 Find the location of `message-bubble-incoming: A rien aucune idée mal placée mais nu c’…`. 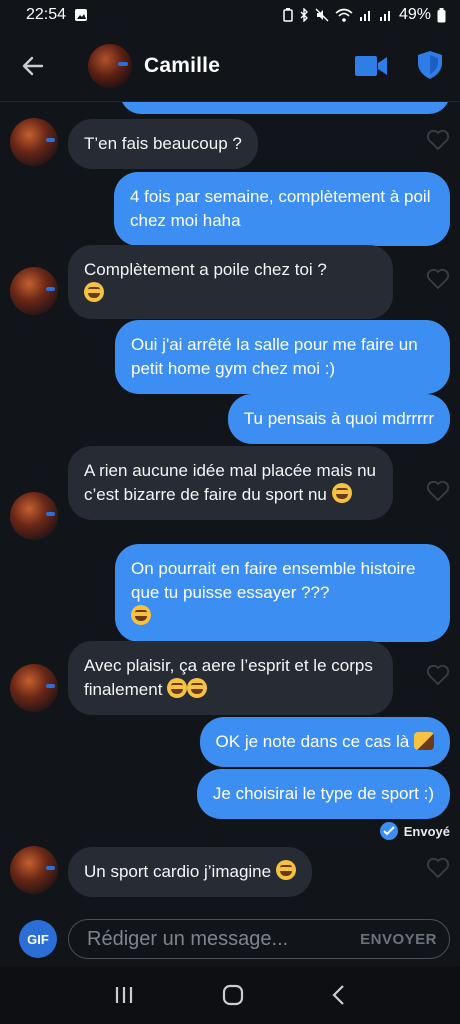

message-bubble-incoming: A rien aucune idée mal placée mais nu c’… is located at coordinates (230, 483).